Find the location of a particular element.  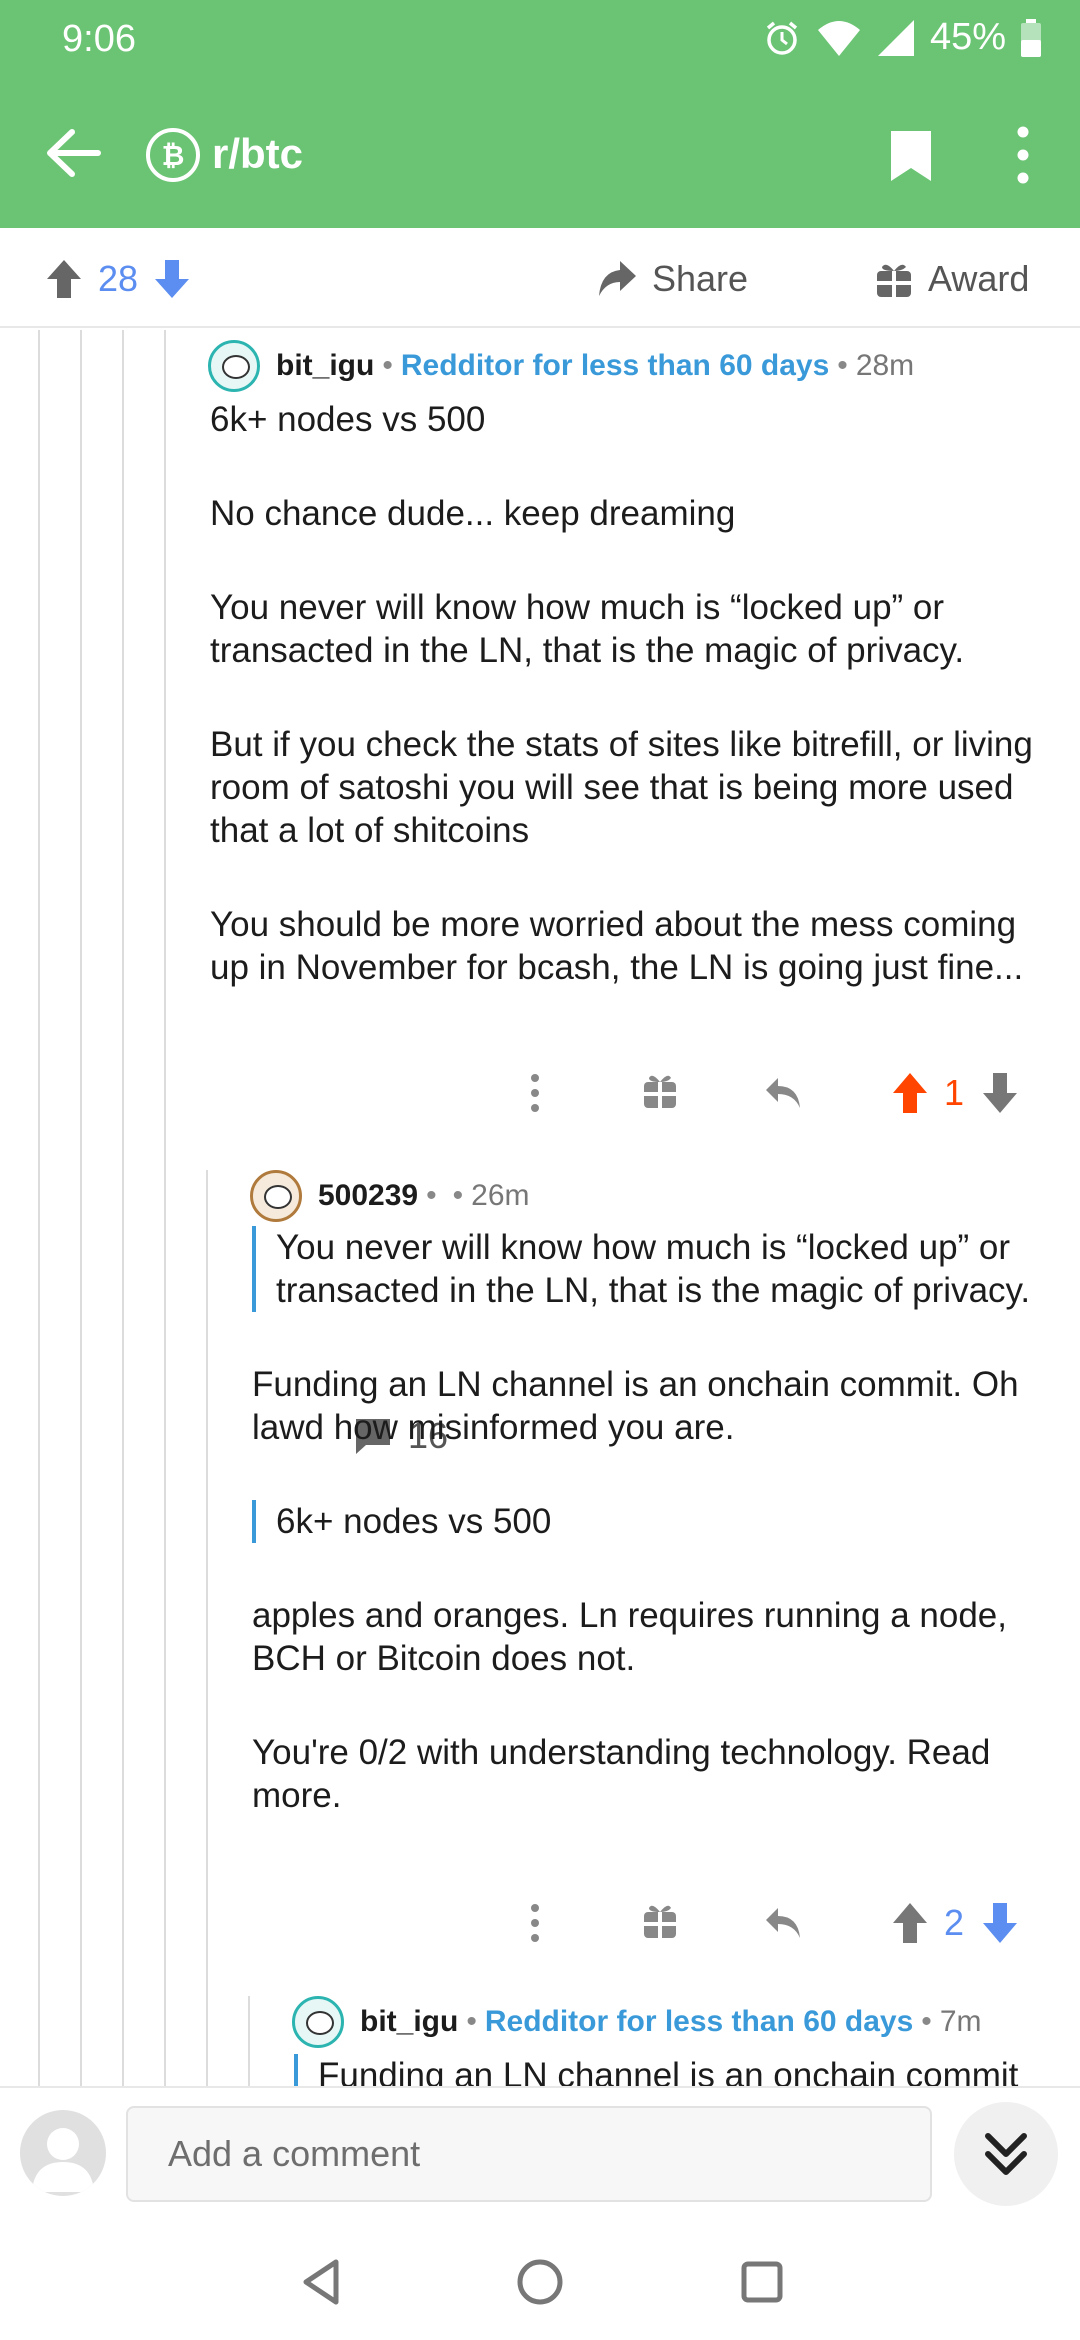

post-score: 28 is located at coordinates (118, 278).